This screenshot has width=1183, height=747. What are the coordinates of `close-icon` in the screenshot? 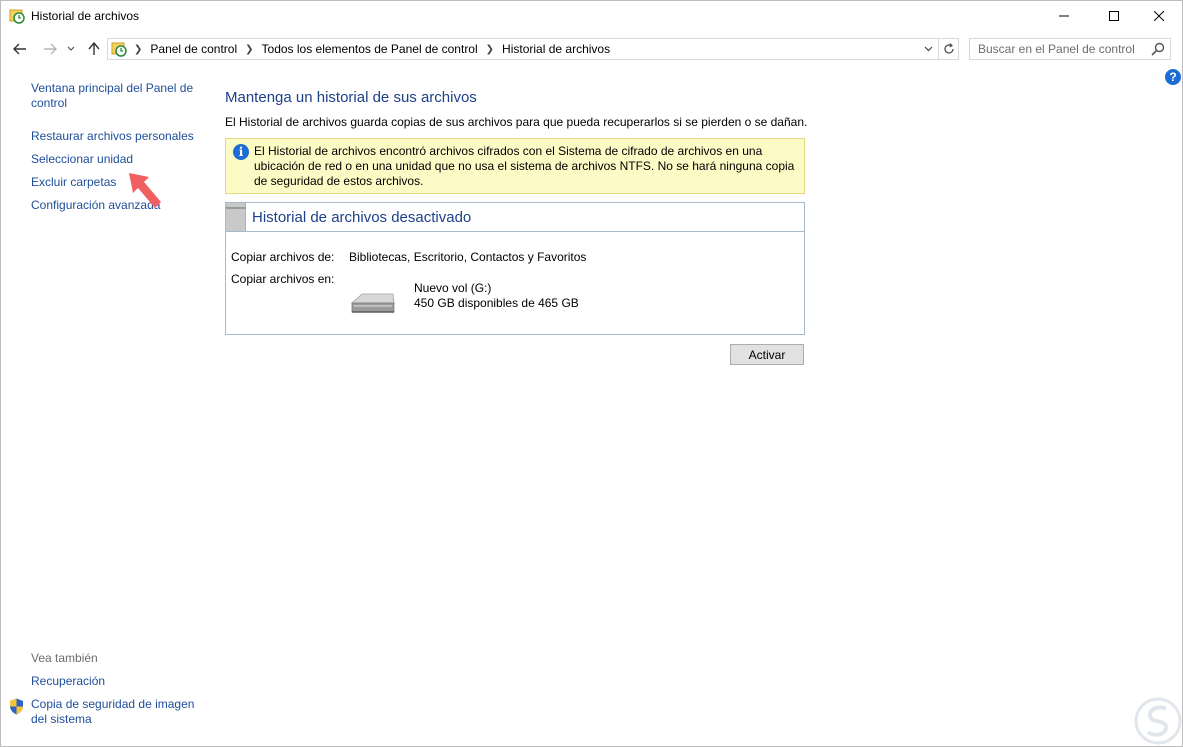 It's located at (1159, 16).